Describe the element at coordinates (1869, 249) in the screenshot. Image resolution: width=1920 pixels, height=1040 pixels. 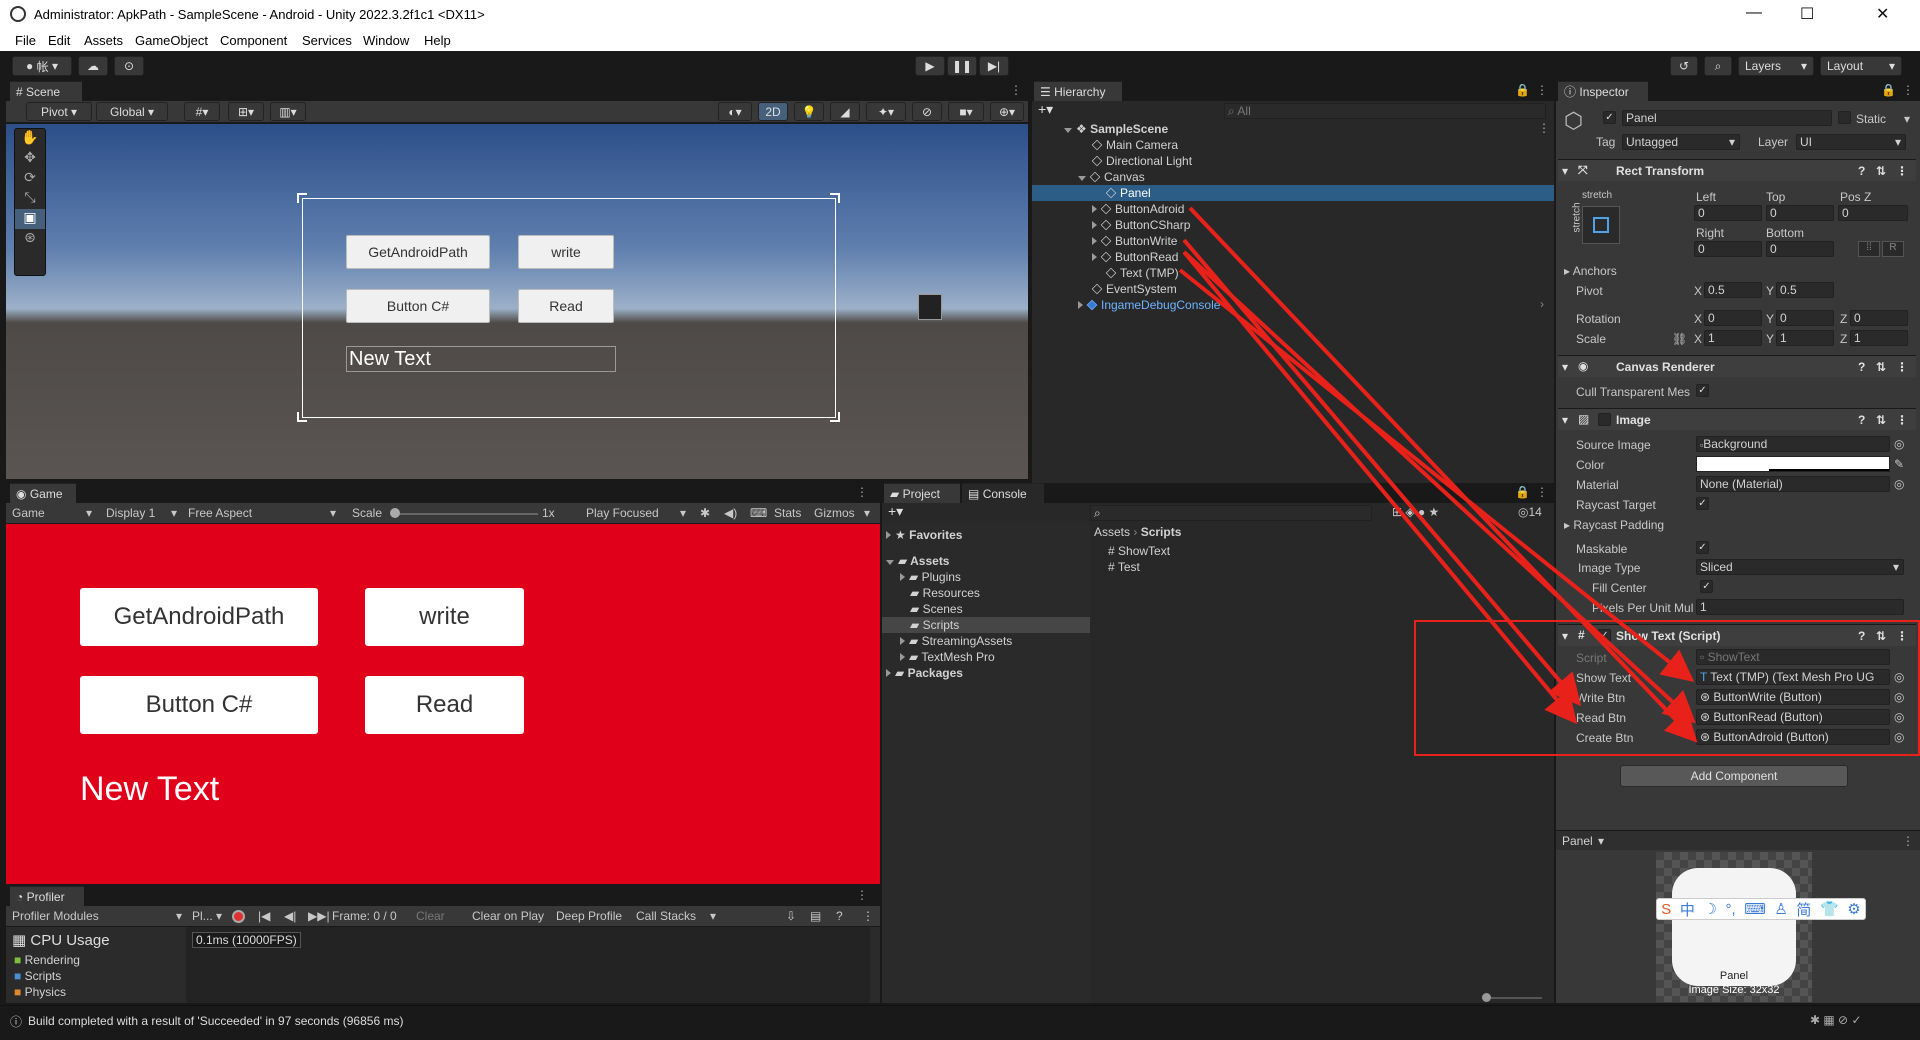
I see `blueprint-mode-button: ⁞⁞` at that location.